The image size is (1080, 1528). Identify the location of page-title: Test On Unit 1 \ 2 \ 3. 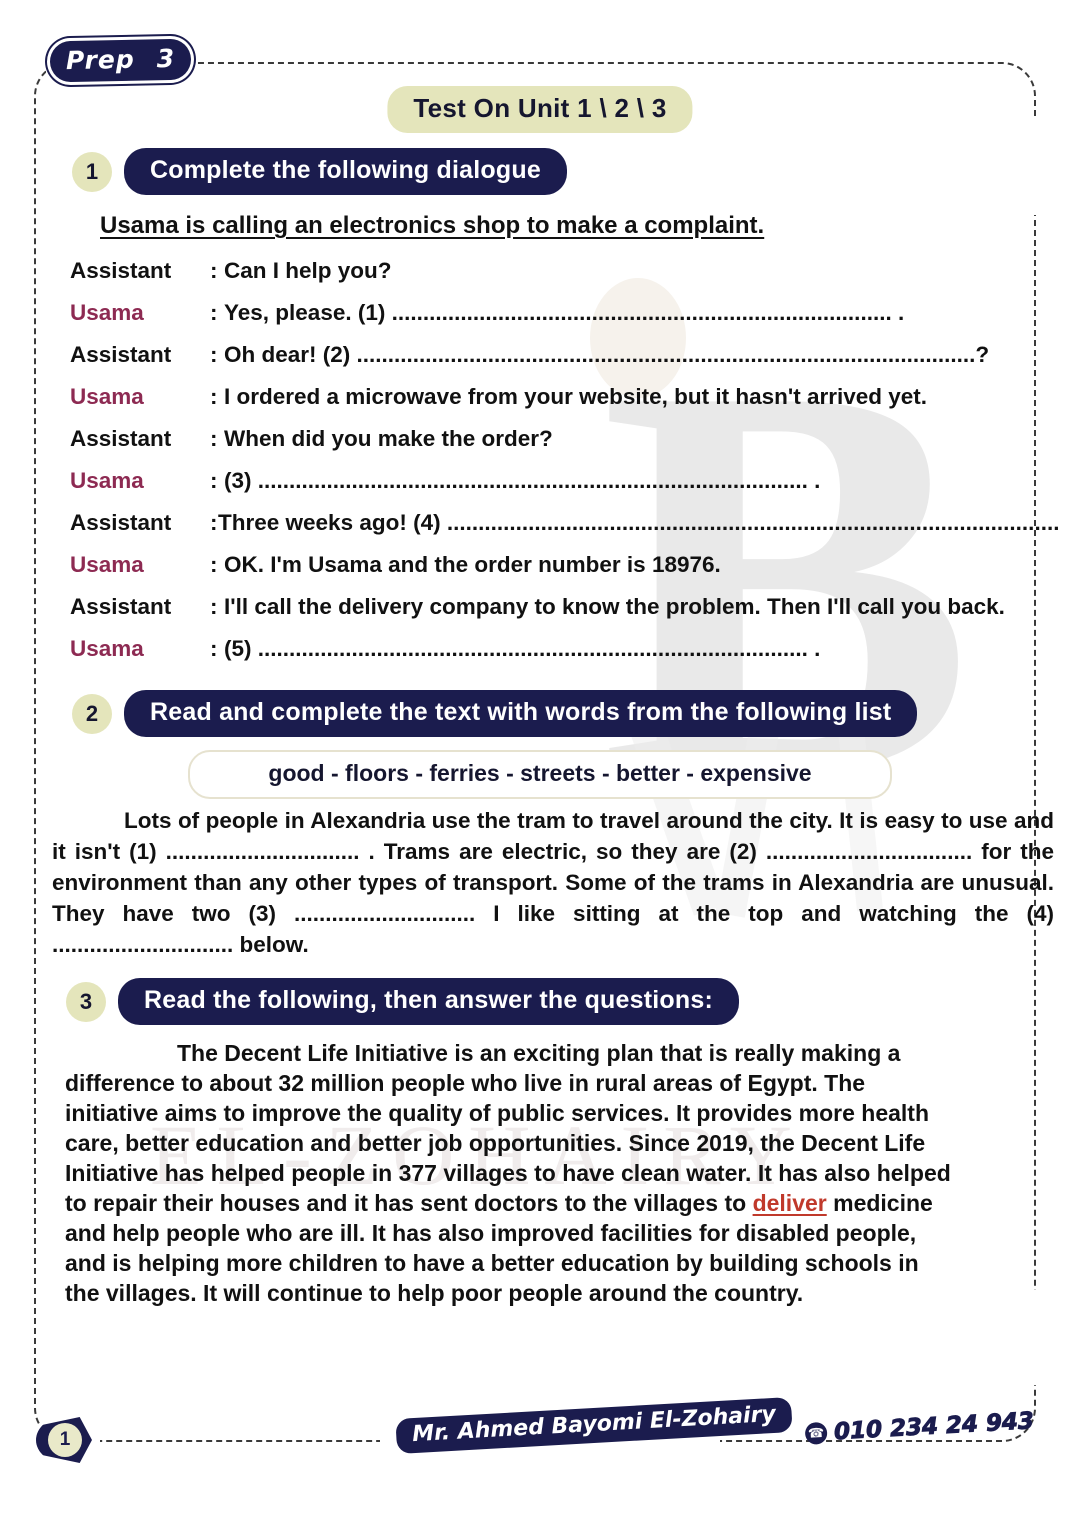
(540, 109).